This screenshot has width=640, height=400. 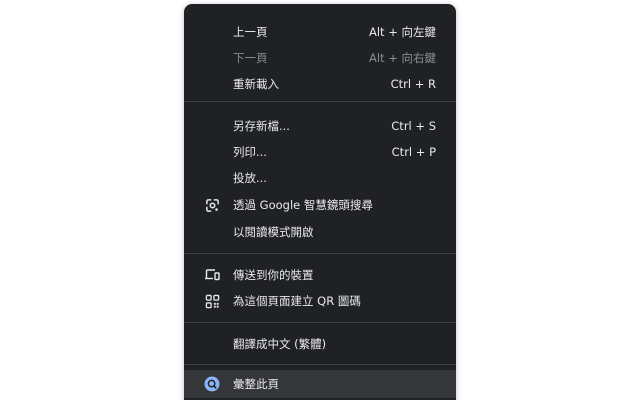 I want to click on menu-item-label: 透過 Google 智慧鏡頭搜尋, so click(x=303, y=205).